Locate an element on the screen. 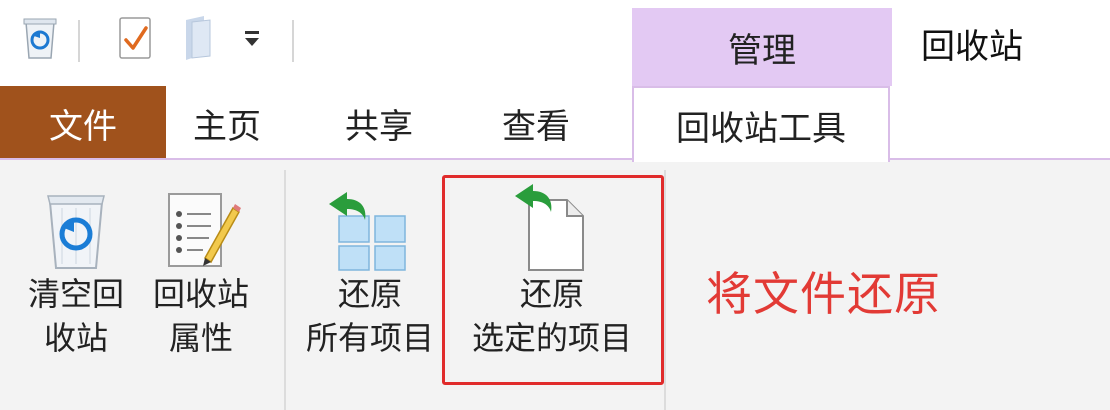 Image resolution: width=1110 pixels, height=410 pixels. tab-recycle-bin-tools: 回收站工具 is located at coordinates (761, 124).